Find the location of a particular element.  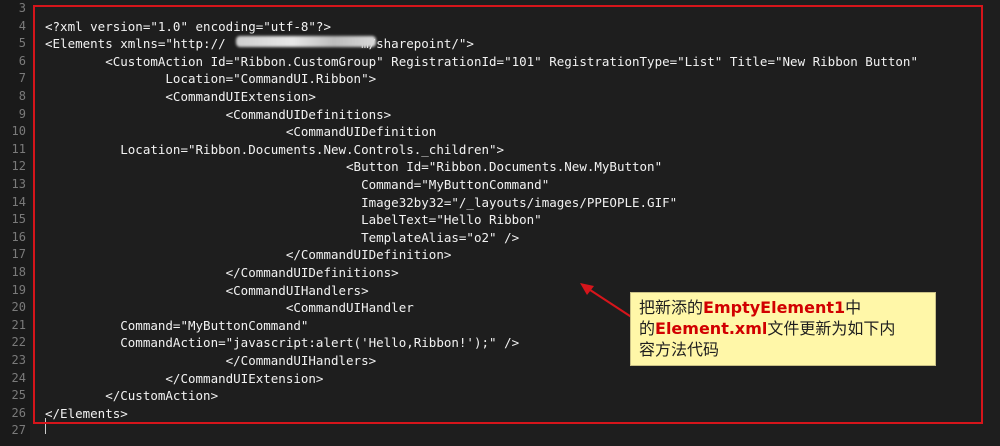

line-number: 20 is located at coordinates (18, 307).